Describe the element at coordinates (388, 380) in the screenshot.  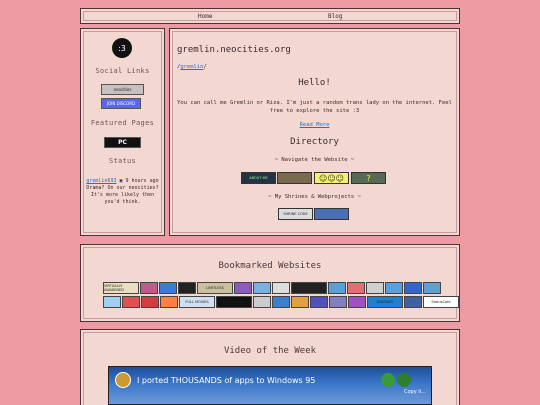
I see `check-icon` at that location.